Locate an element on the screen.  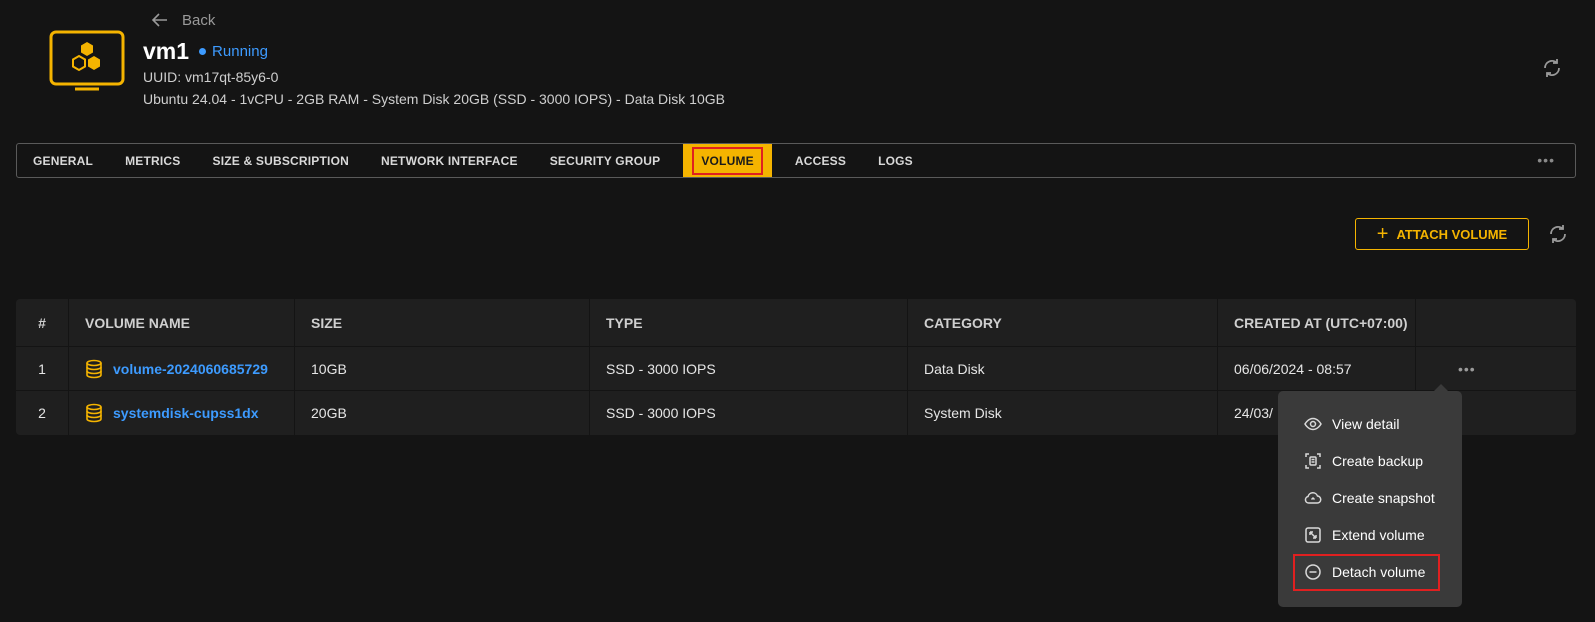
vm-name: vm1 is located at coordinates (166, 51).